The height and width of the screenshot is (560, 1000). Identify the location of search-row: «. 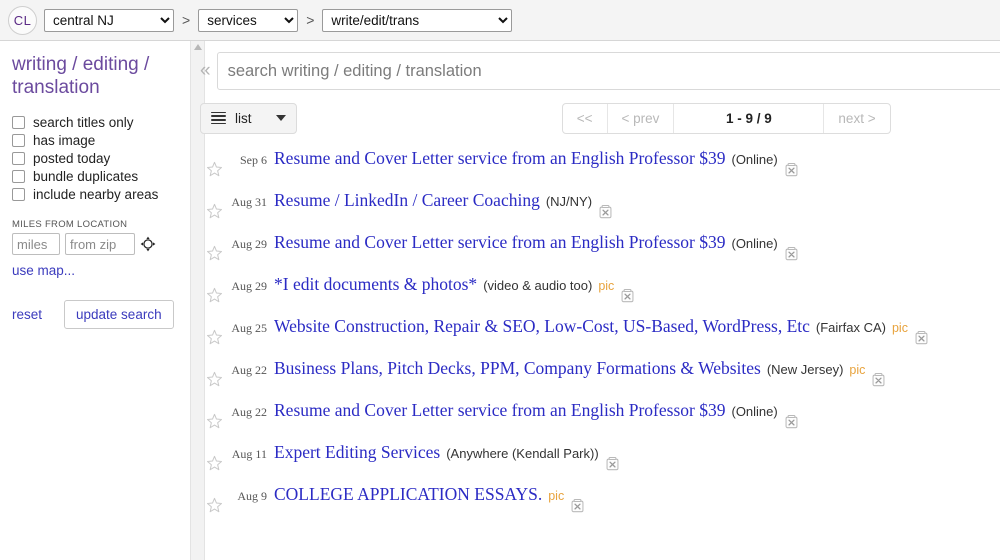
(600, 65).